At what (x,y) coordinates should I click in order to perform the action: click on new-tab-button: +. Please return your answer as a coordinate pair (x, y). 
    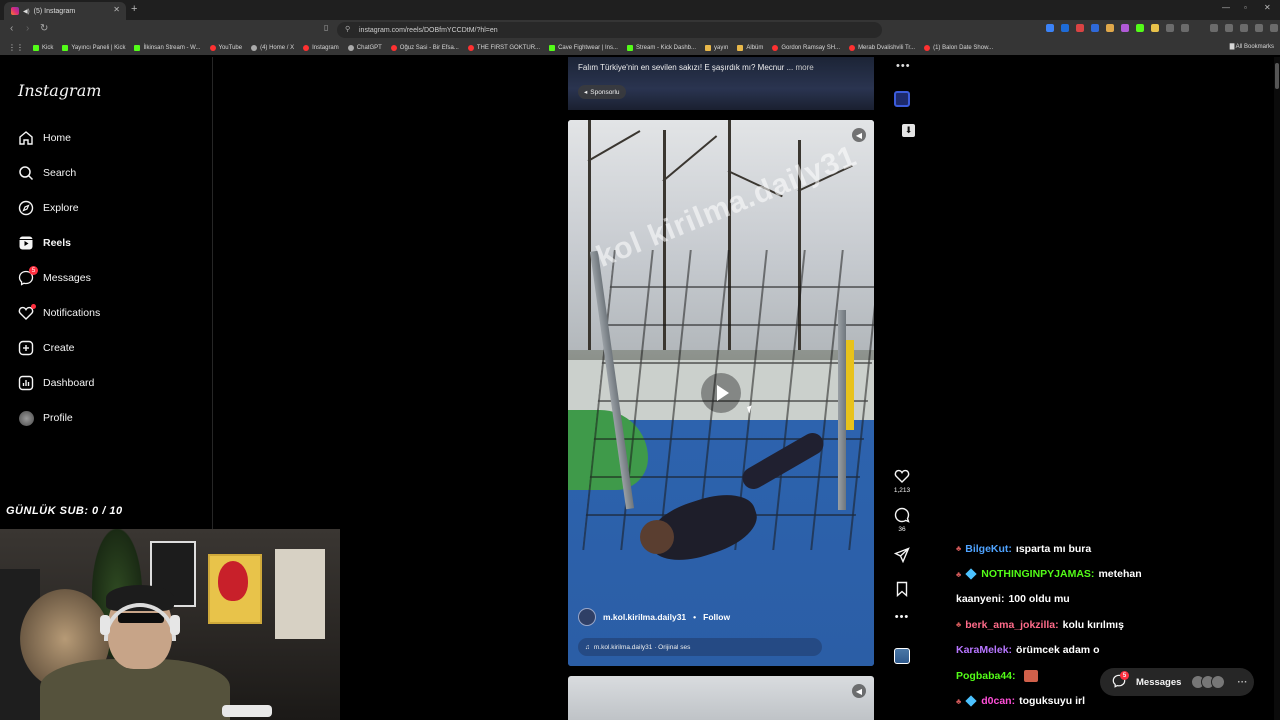
    Looking at the image, I should click on (134, 9).